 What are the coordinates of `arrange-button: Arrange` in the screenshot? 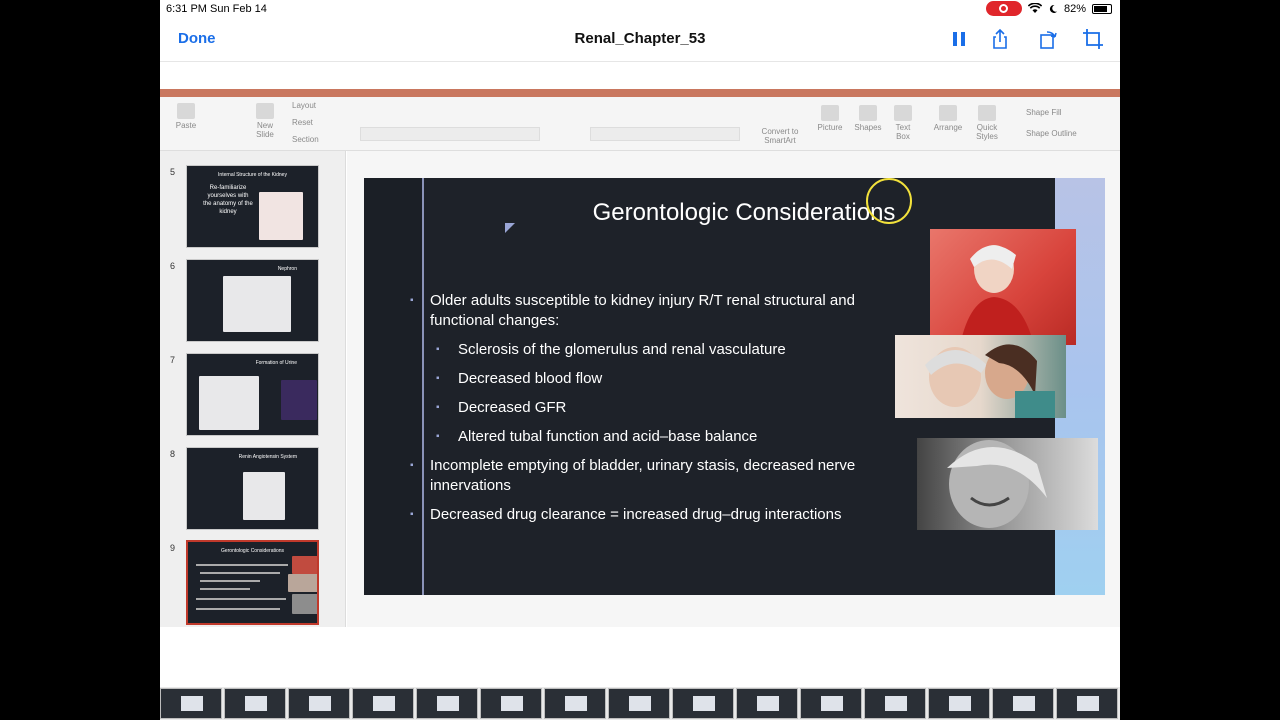 It's located at (948, 118).